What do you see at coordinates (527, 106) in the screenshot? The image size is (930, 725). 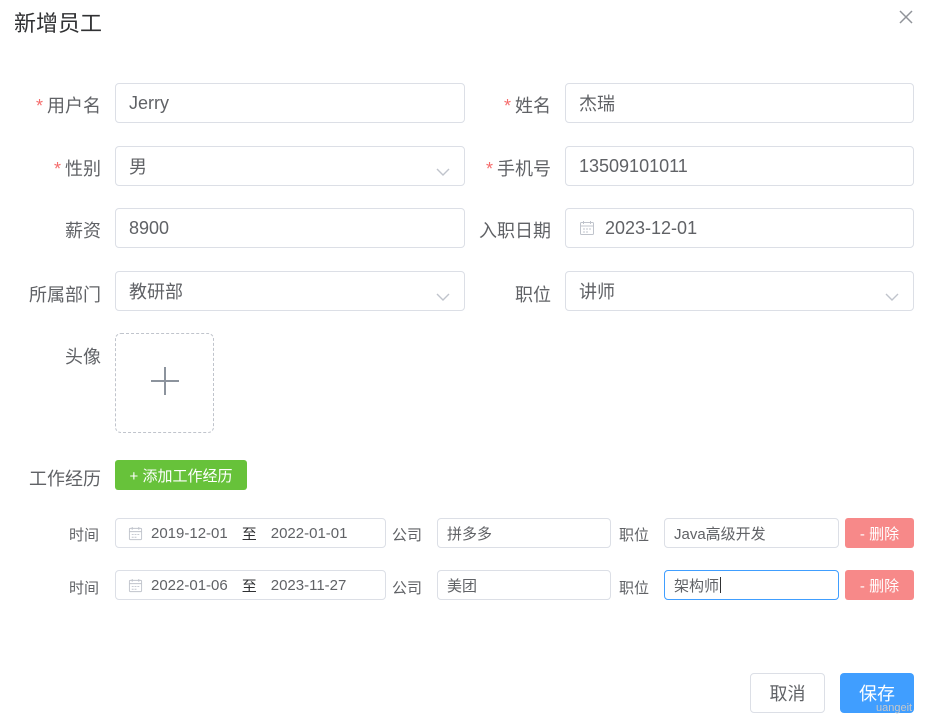 I see `name-label: * 姓名` at bounding box center [527, 106].